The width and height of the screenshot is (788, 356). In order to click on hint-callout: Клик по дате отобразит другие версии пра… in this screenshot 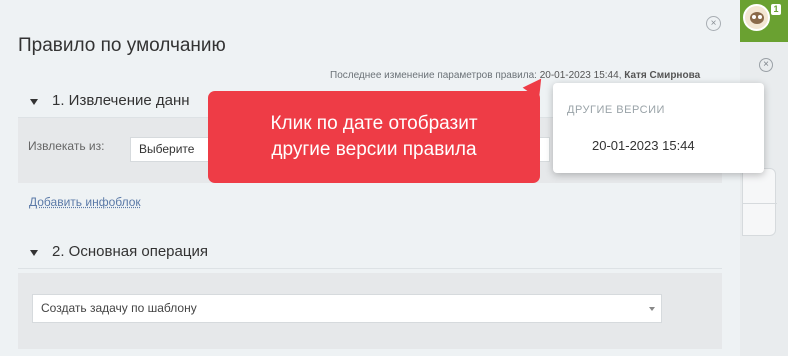, I will do `click(379, 127)`.